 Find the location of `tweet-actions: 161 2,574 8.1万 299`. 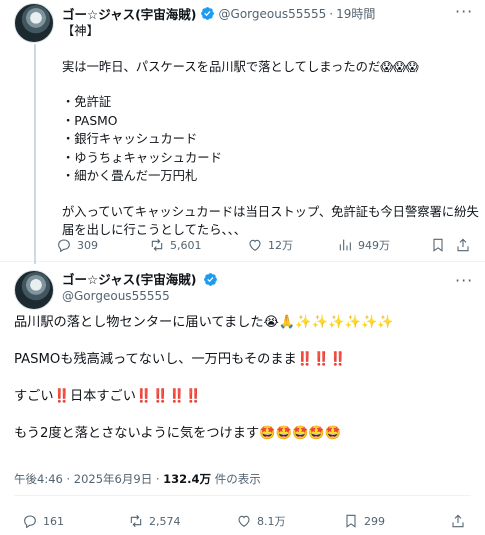

tweet-actions: 161 2,574 8.1万 299 is located at coordinates (242, 521).